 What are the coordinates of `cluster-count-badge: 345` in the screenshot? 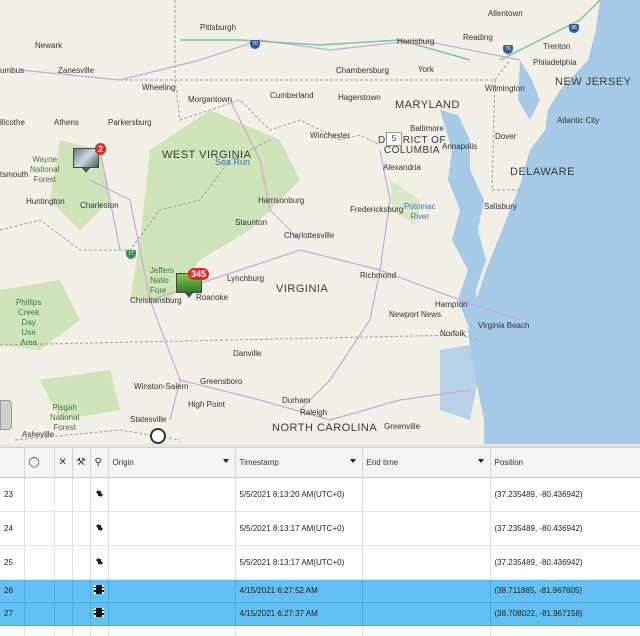 It's located at (198, 274).